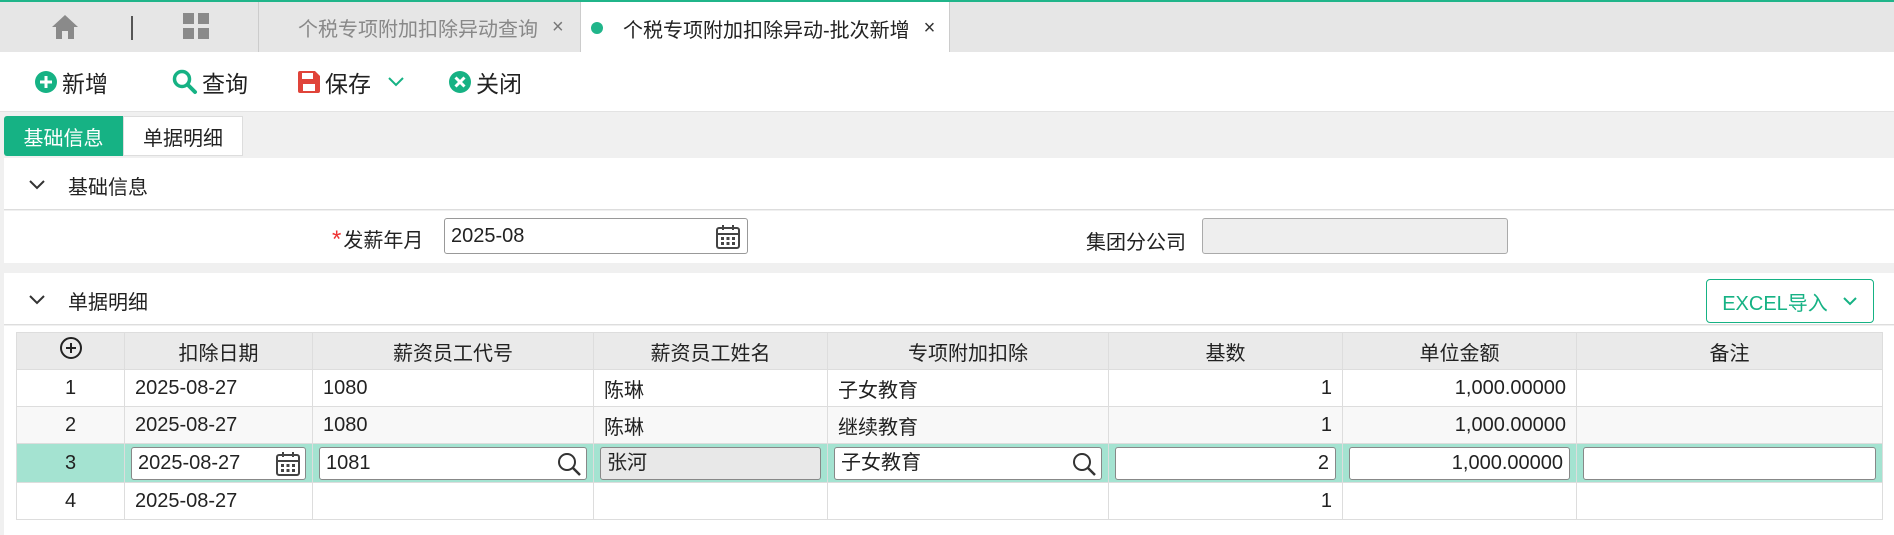 The width and height of the screenshot is (1894, 535). What do you see at coordinates (71, 82) in the screenshot?
I see `add-button: 新增` at bounding box center [71, 82].